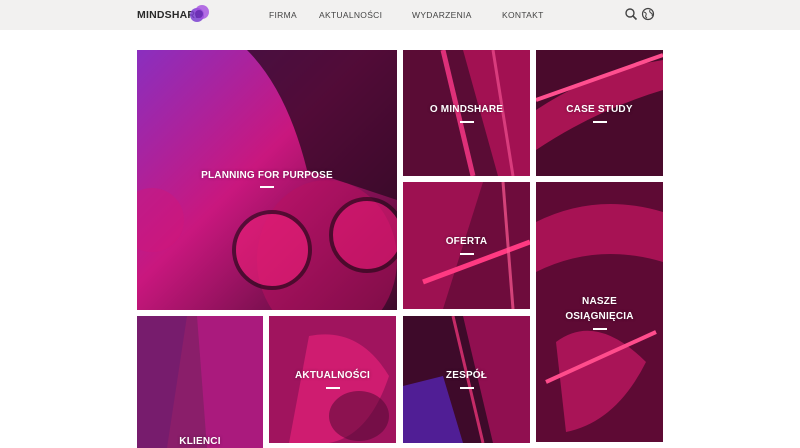 The image size is (800, 448). I want to click on tile-zespol: ZESPÓŁ, so click(466, 379).